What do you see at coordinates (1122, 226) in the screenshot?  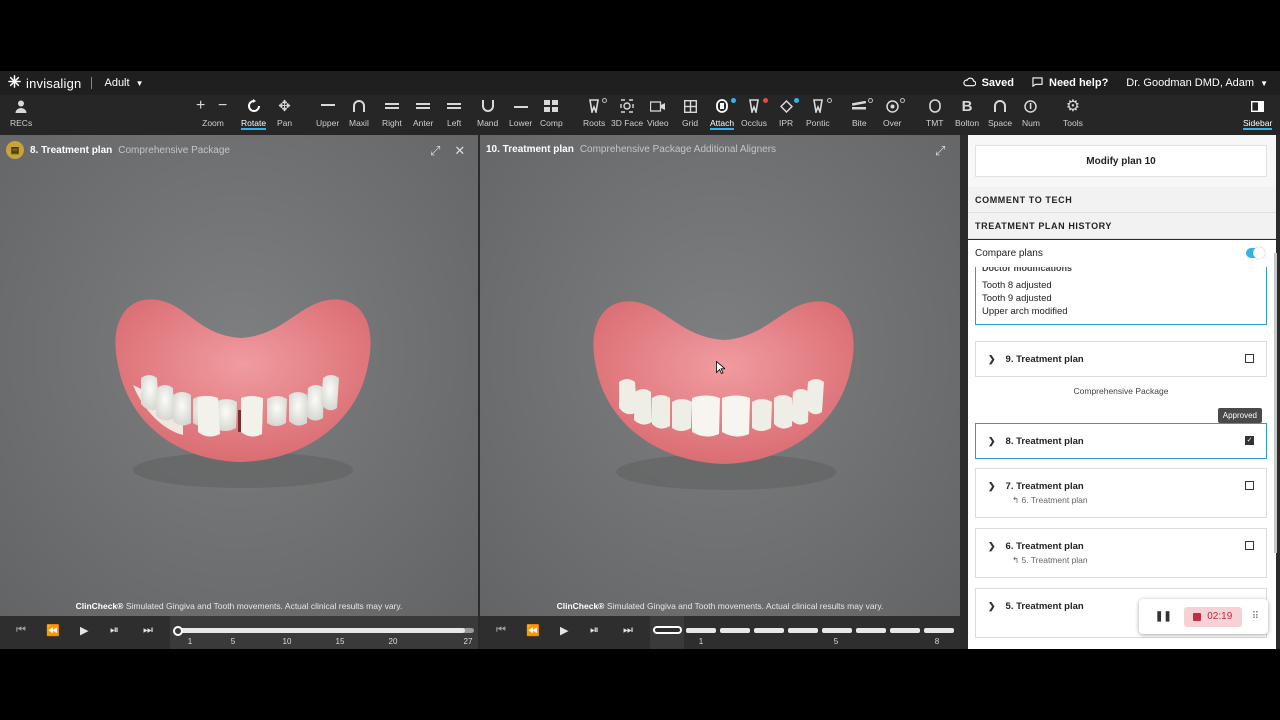 I see `treatment-history-header: TREATMENT PLAN HISTORY` at bounding box center [1122, 226].